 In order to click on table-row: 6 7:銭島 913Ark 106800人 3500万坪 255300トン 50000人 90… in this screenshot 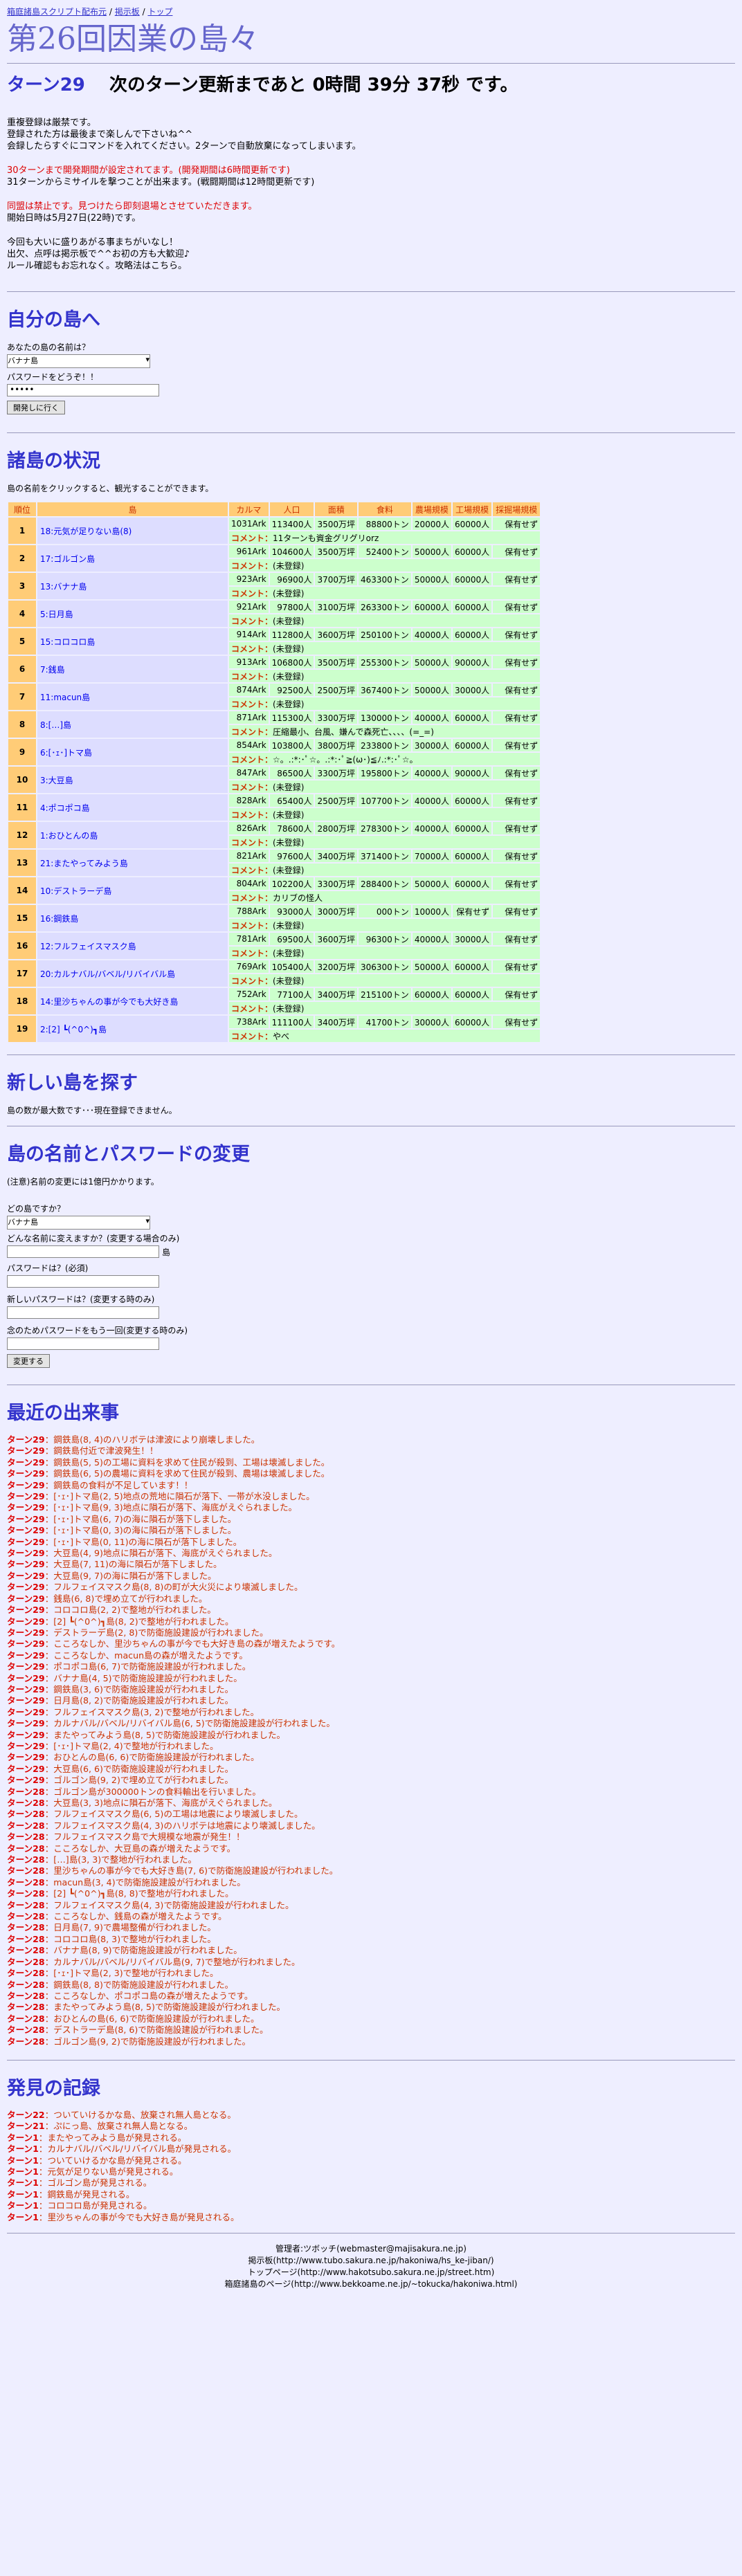, I will do `click(274, 669)`.